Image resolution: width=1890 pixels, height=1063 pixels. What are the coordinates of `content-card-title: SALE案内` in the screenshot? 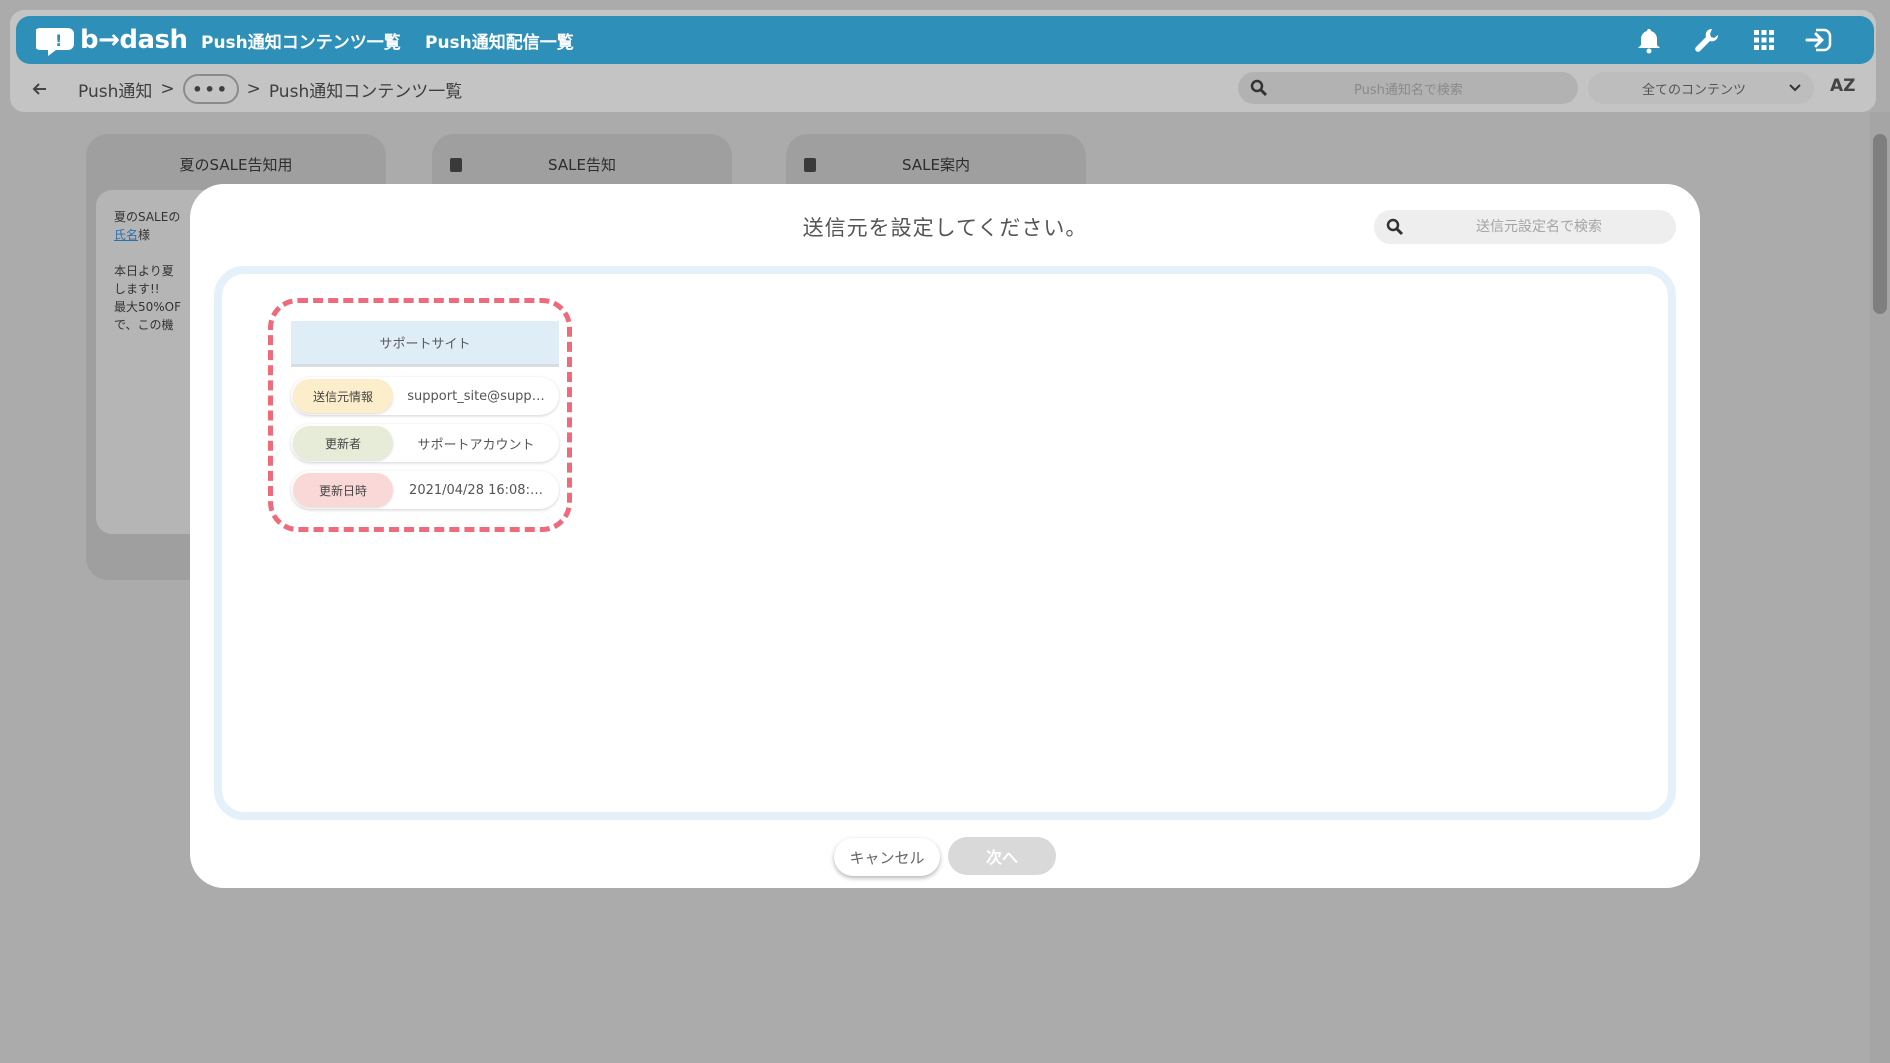 It's located at (936, 165).